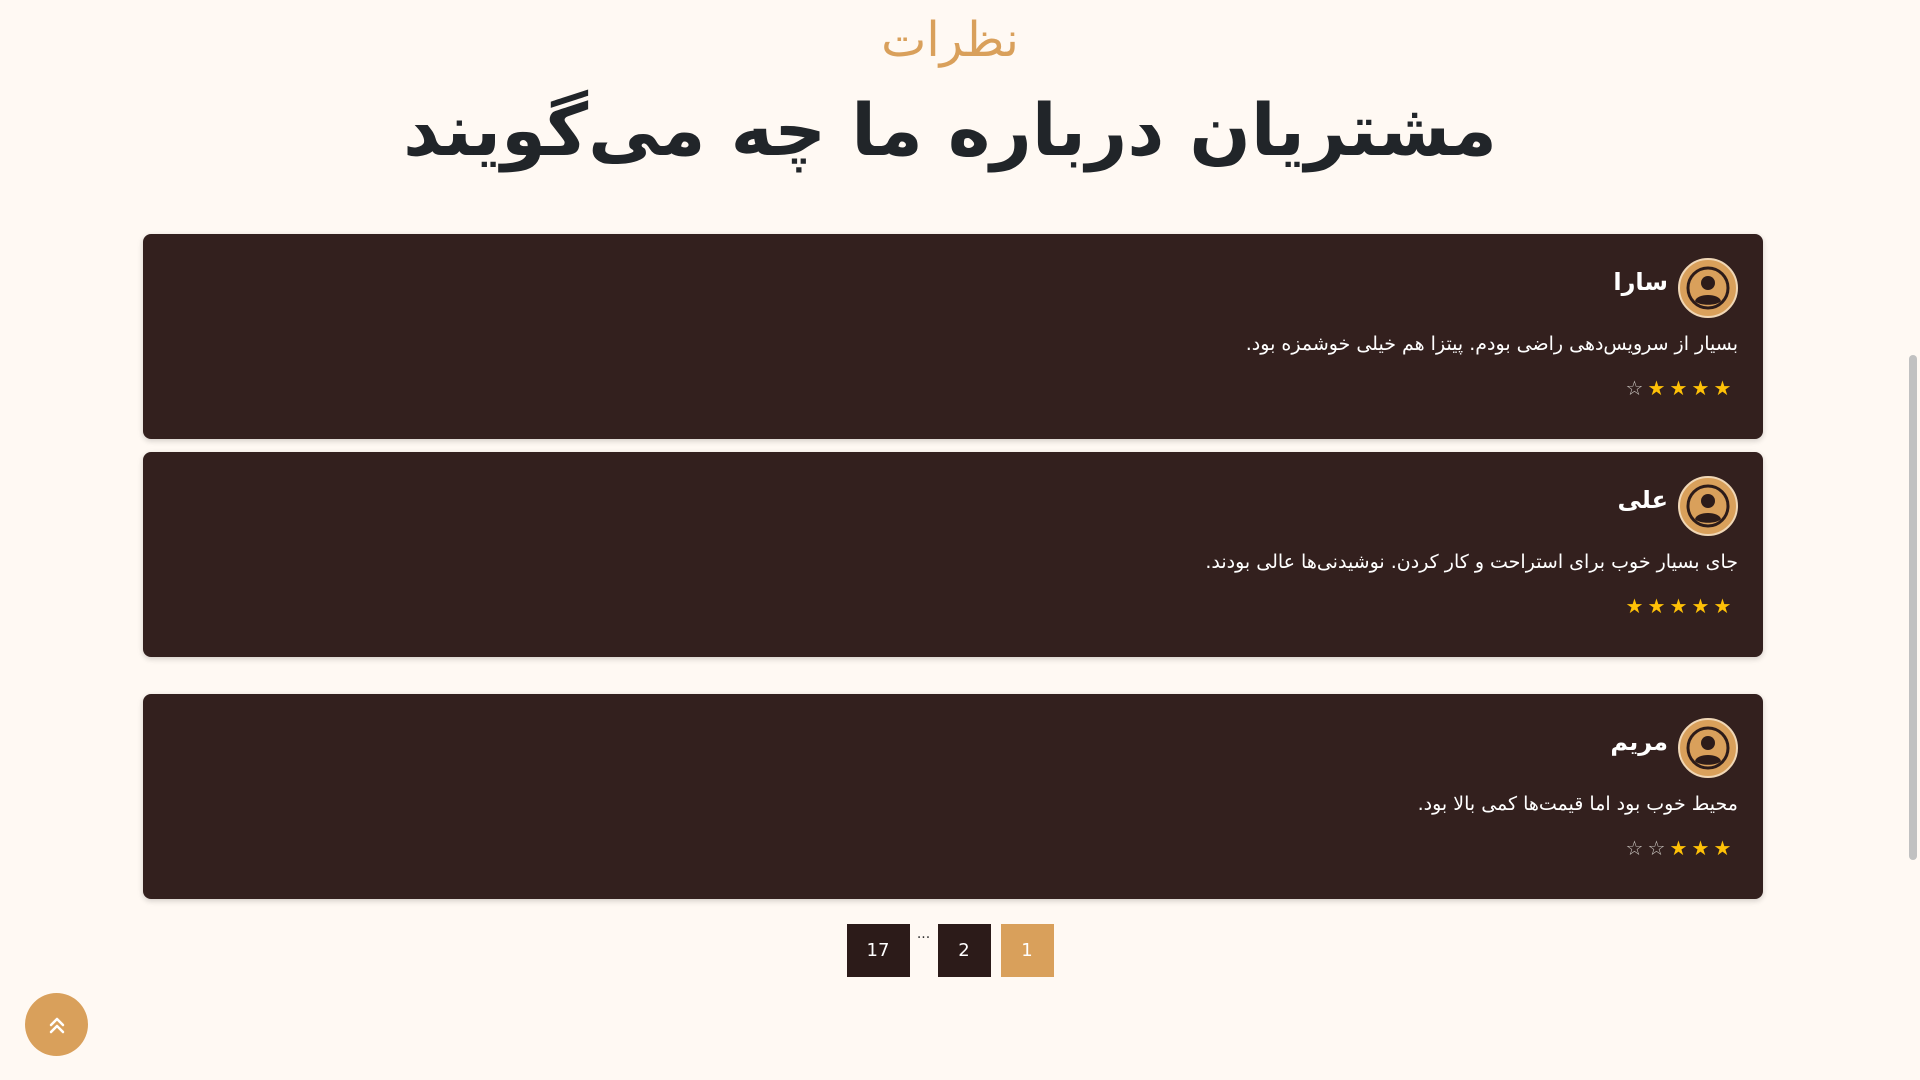 This screenshot has height=1080, width=1920. What do you see at coordinates (950, 40) in the screenshot?
I see `section-subtitle: نظرات` at bounding box center [950, 40].